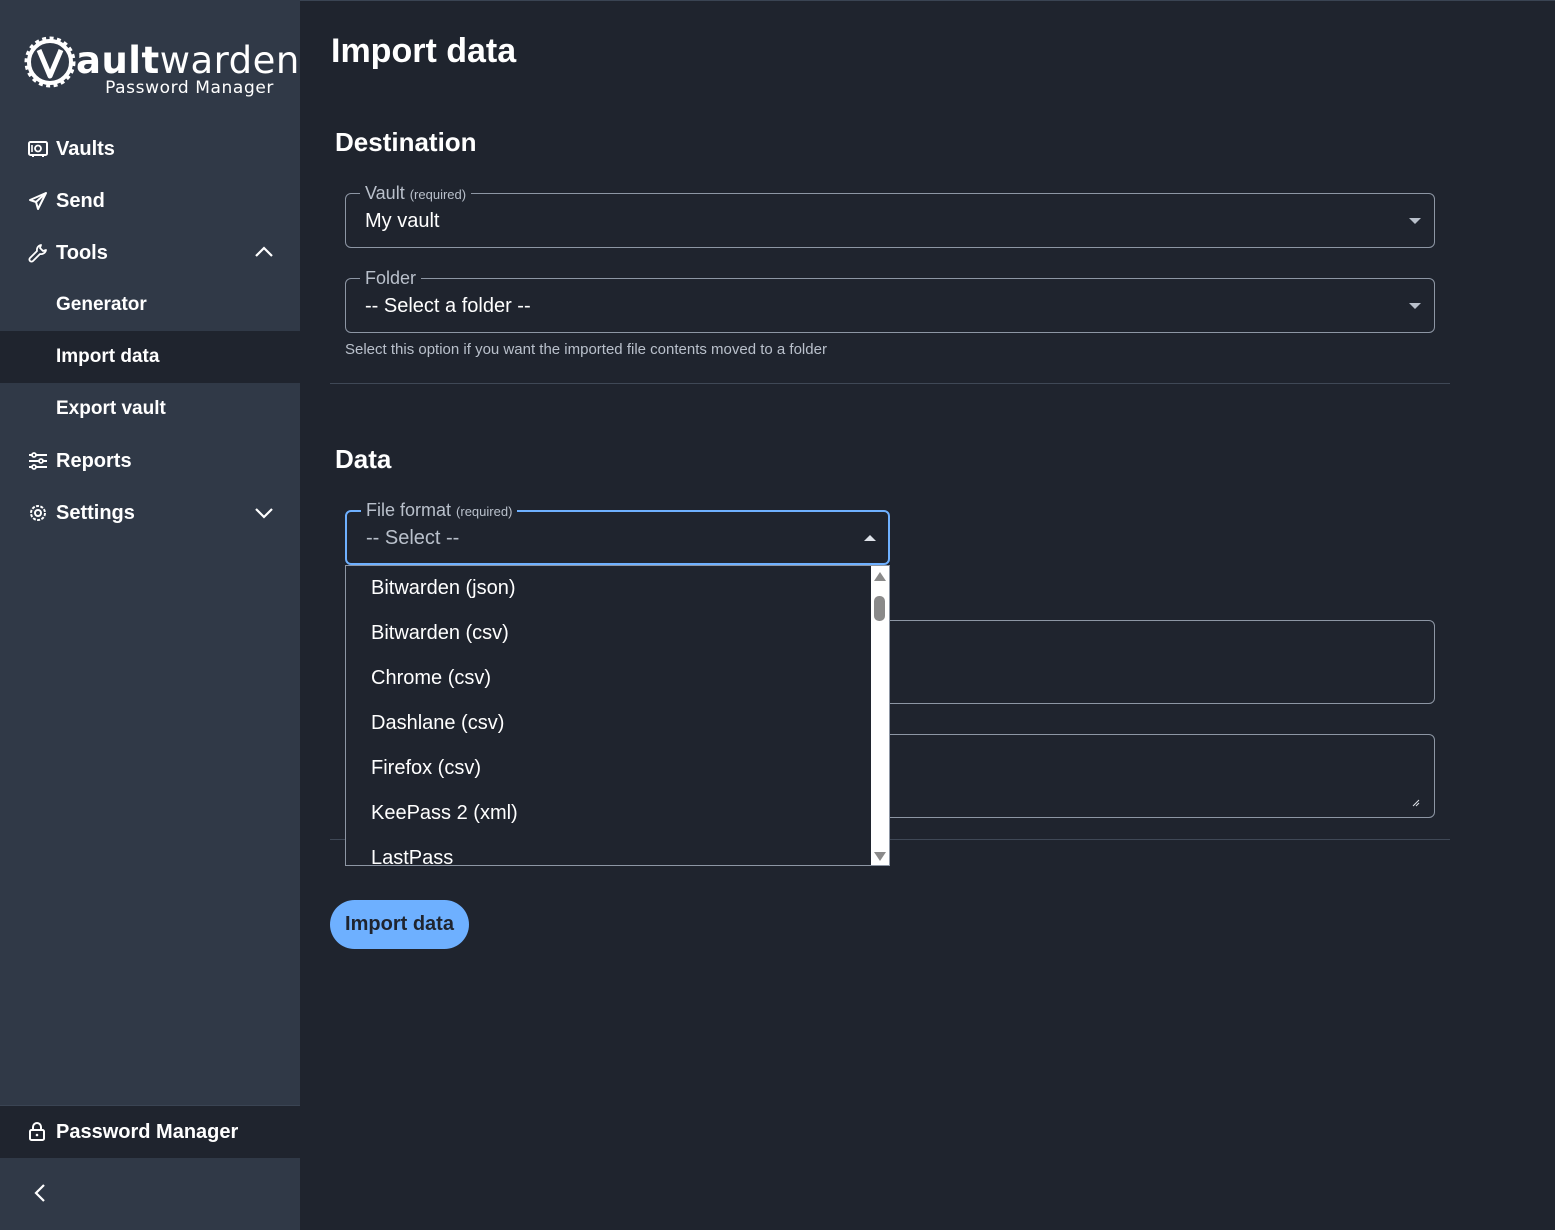  Describe the element at coordinates (402, 221) in the screenshot. I see `vault-select-value: My vault` at that location.